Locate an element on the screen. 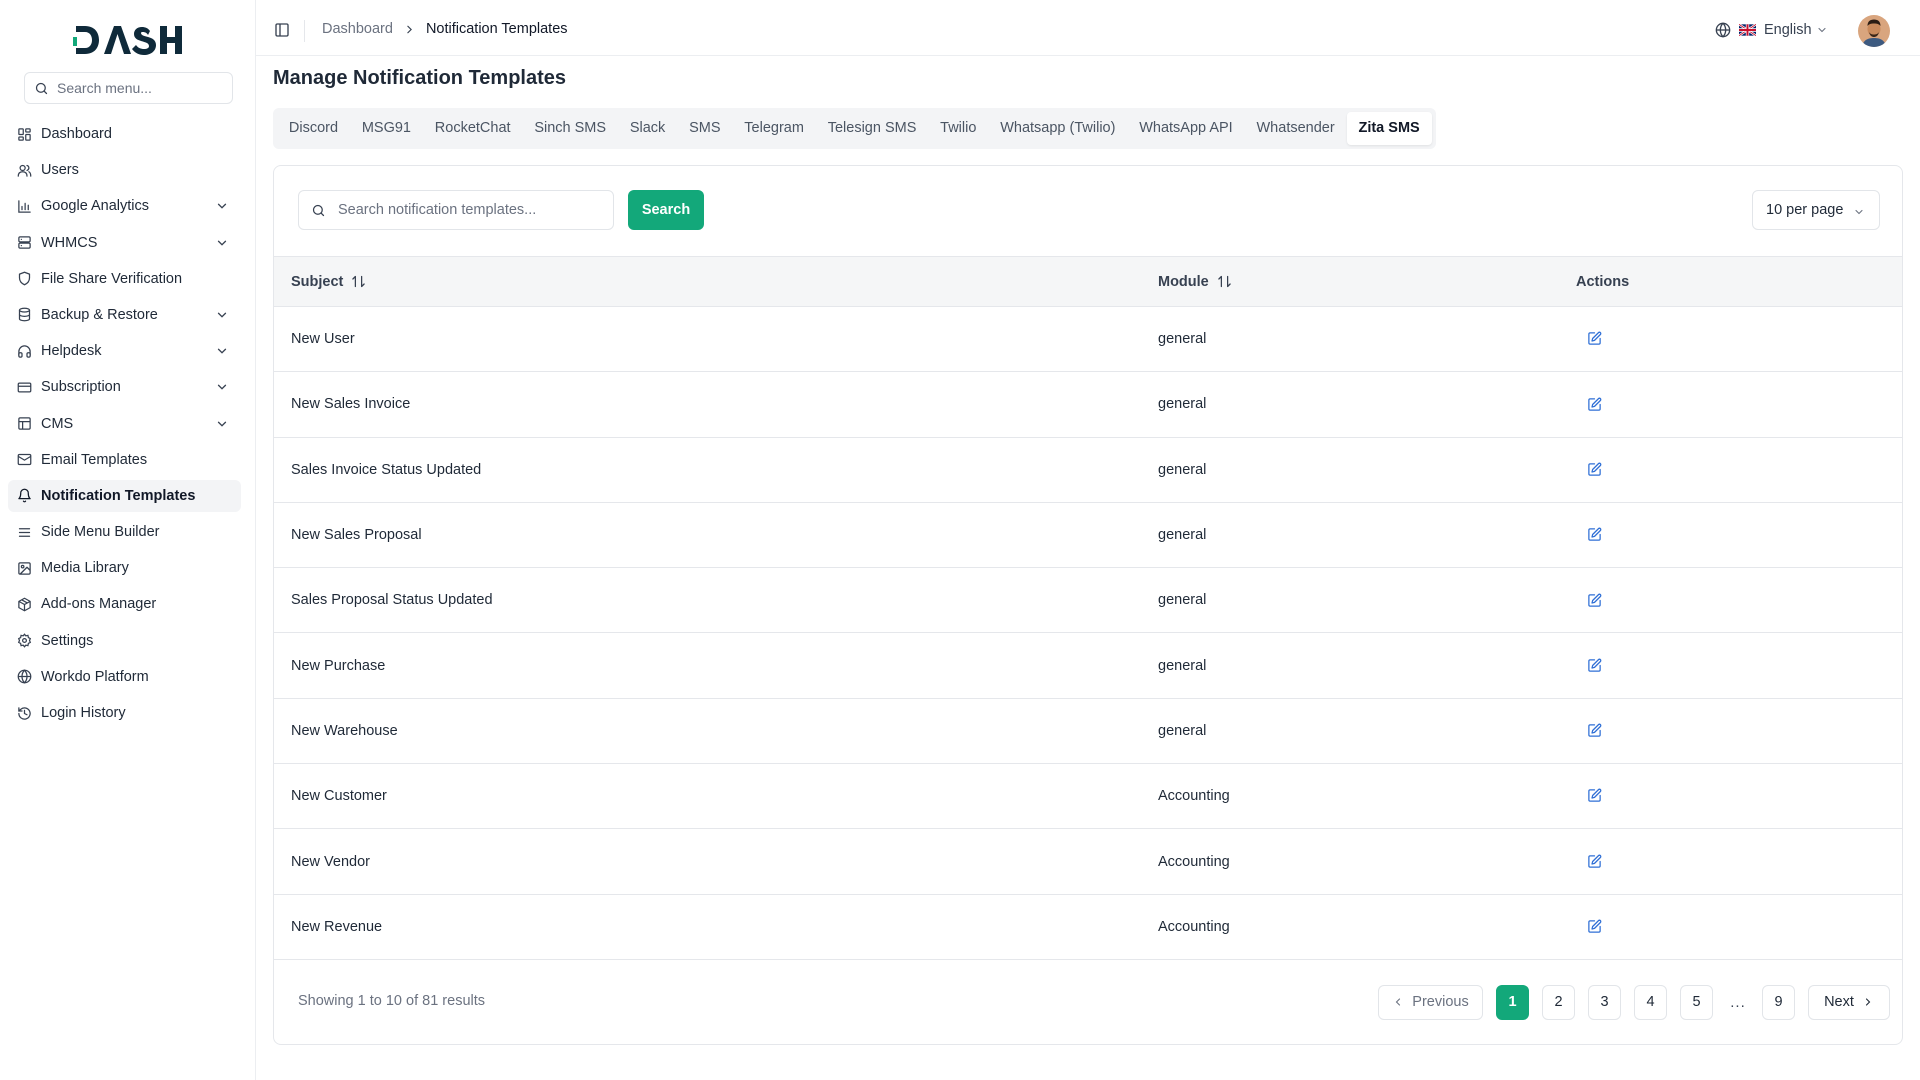 Image resolution: width=1920 pixels, height=1080 pixels. cell-subject: New Sales Invoice is located at coordinates (351, 404).